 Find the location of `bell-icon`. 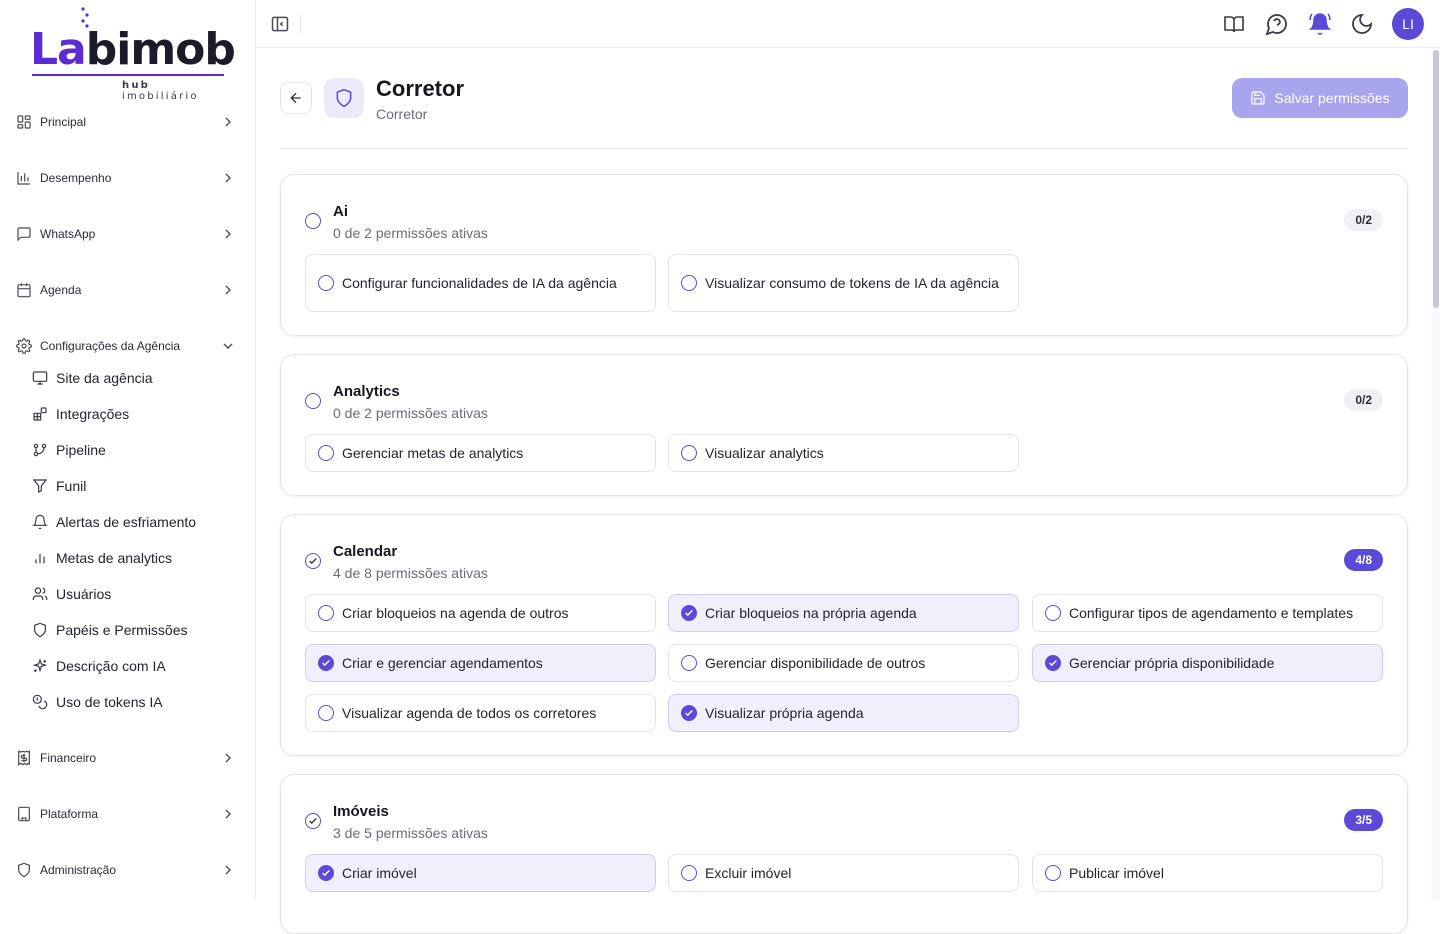

bell-icon is located at coordinates (40, 522).